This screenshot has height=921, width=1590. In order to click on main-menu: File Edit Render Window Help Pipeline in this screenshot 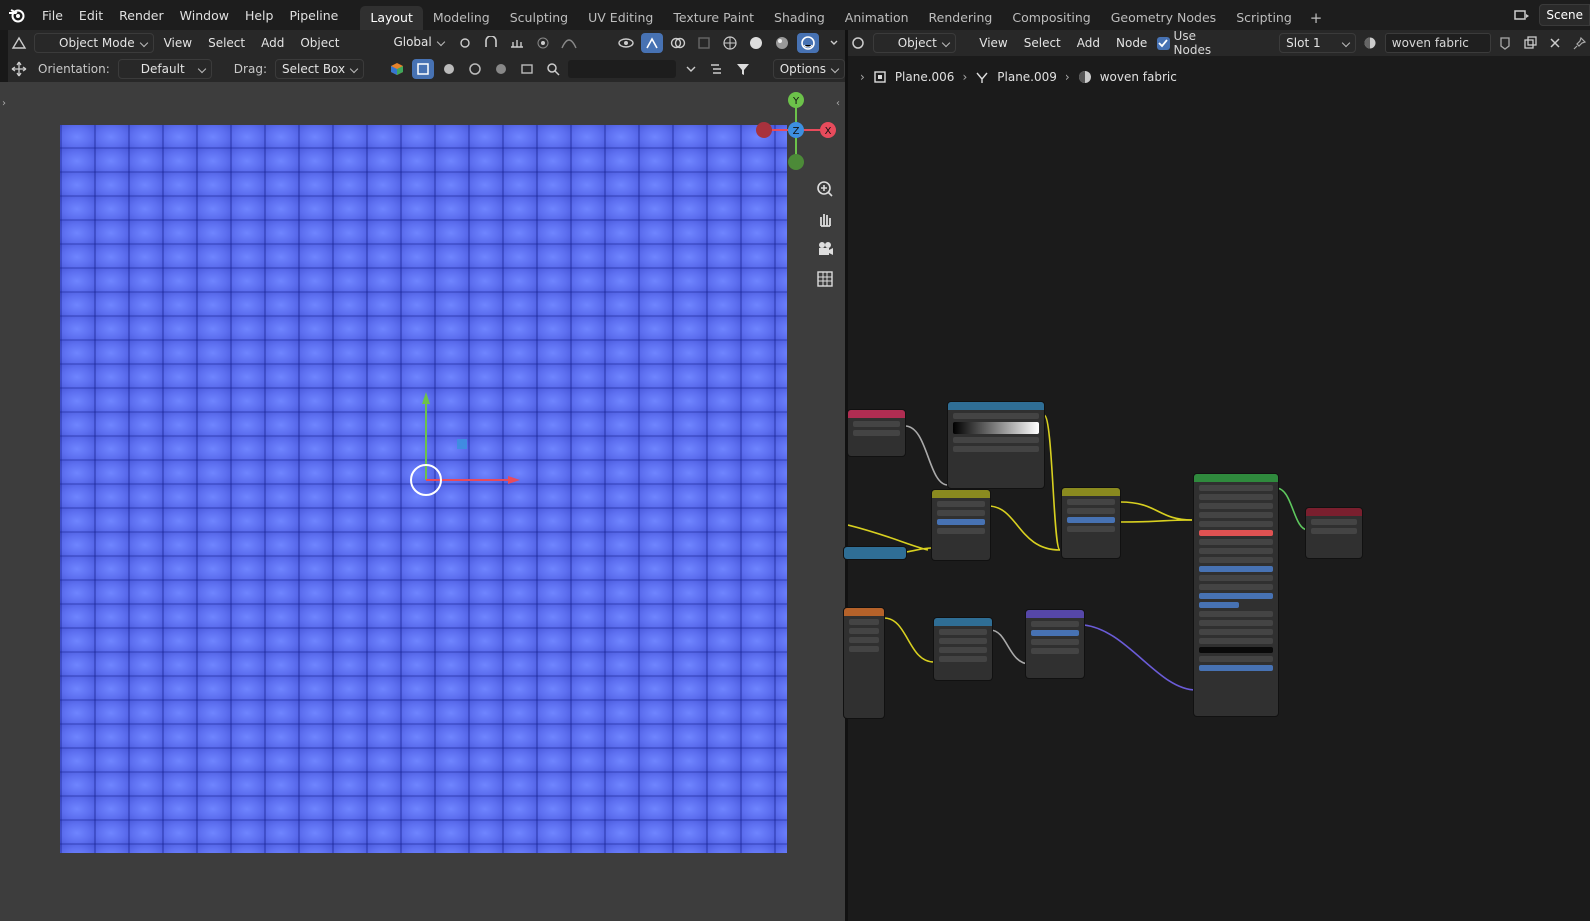, I will do `click(190, 15)`.